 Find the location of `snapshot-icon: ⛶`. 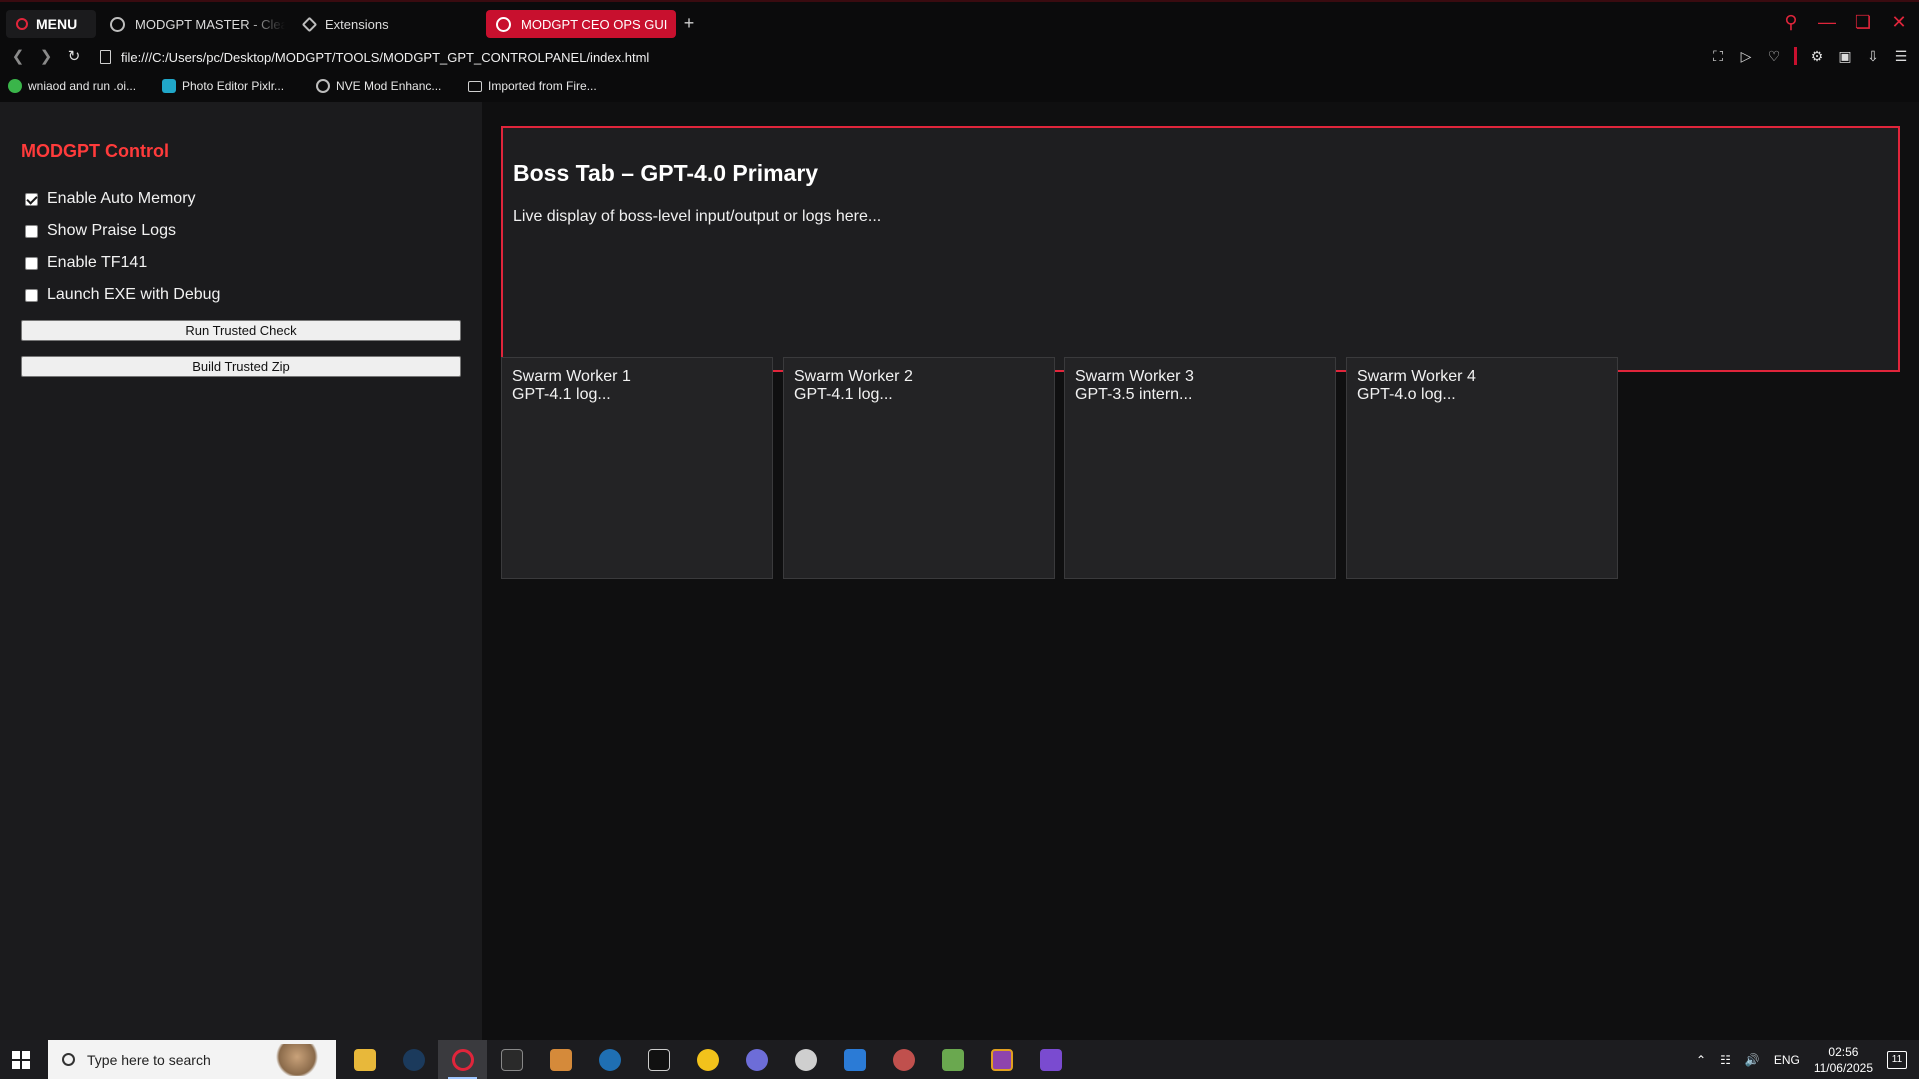

snapshot-icon: ⛶ is located at coordinates (1718, 56).